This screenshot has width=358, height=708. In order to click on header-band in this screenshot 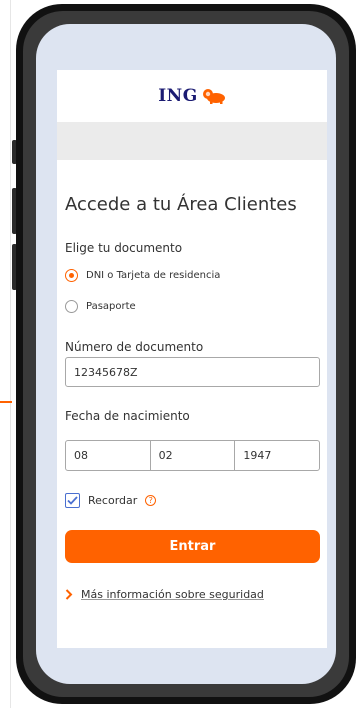, I will do `click(192, 141)`.